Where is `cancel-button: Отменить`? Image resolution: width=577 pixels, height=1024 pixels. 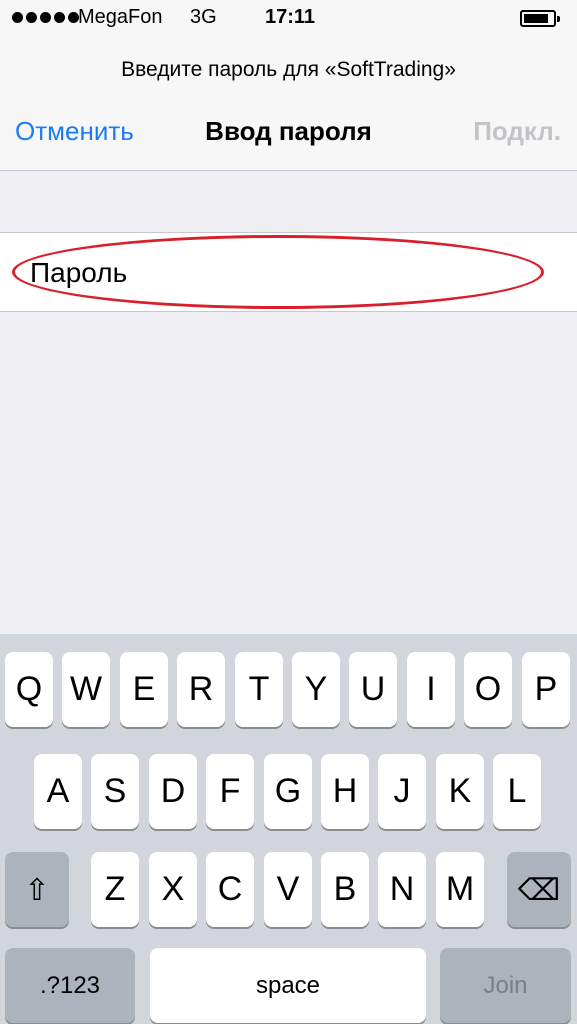 cancel-button: Отменить is located at coordinates (74, 131).